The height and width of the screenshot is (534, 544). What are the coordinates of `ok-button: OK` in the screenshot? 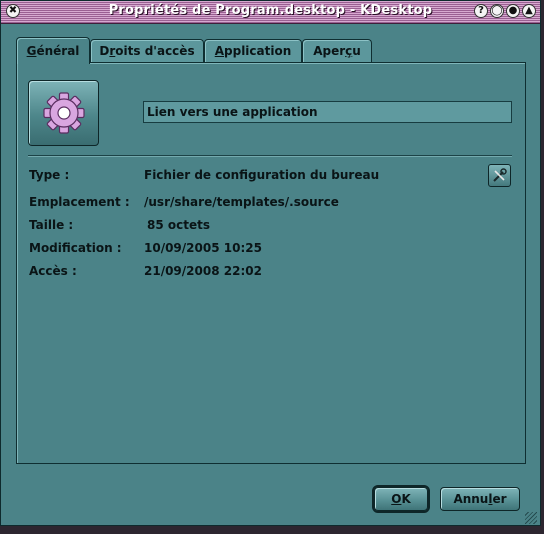 It's located at (401, 499).